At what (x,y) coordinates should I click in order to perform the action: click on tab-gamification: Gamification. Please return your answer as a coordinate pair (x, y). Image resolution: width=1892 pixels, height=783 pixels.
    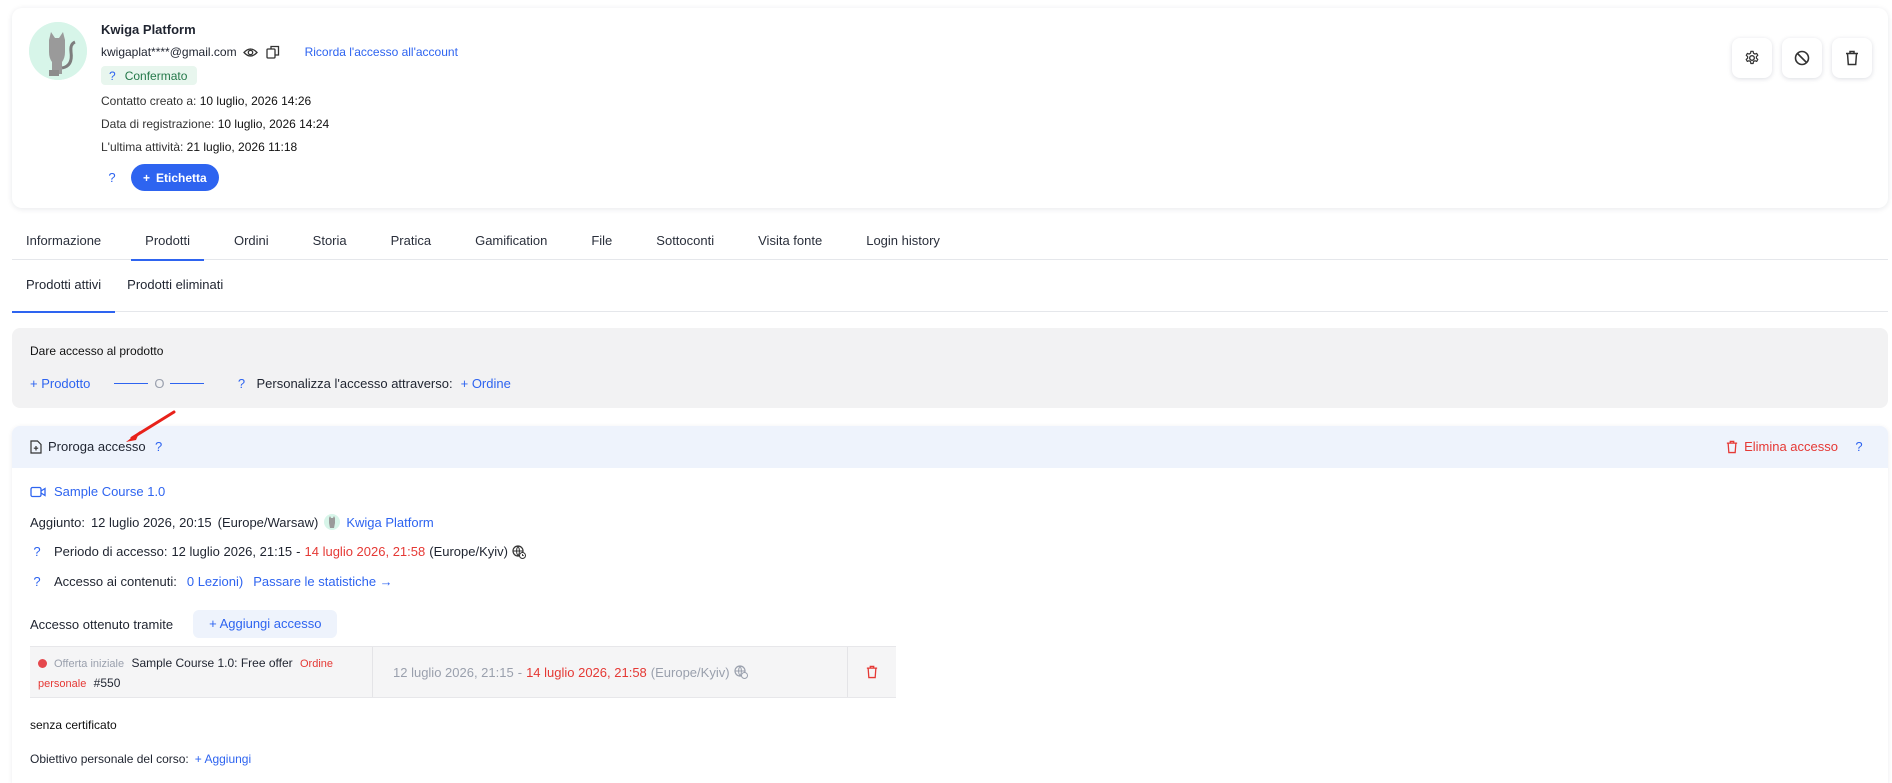
    Looking at the image, I should click on (511, 241).